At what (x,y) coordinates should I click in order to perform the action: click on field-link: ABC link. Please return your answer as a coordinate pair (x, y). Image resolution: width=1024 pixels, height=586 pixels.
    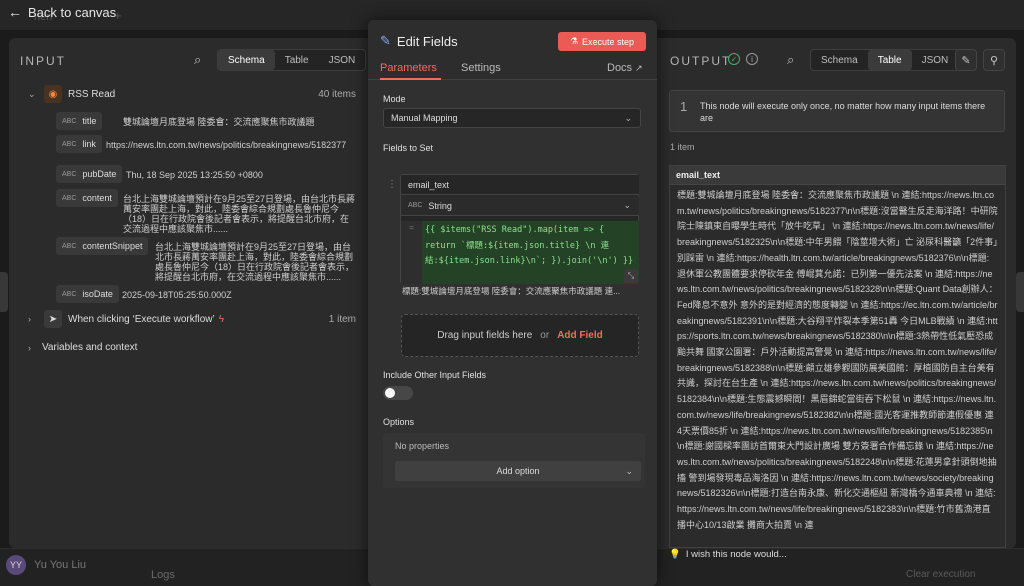
    Looking at the image, I should click on (79, 144).